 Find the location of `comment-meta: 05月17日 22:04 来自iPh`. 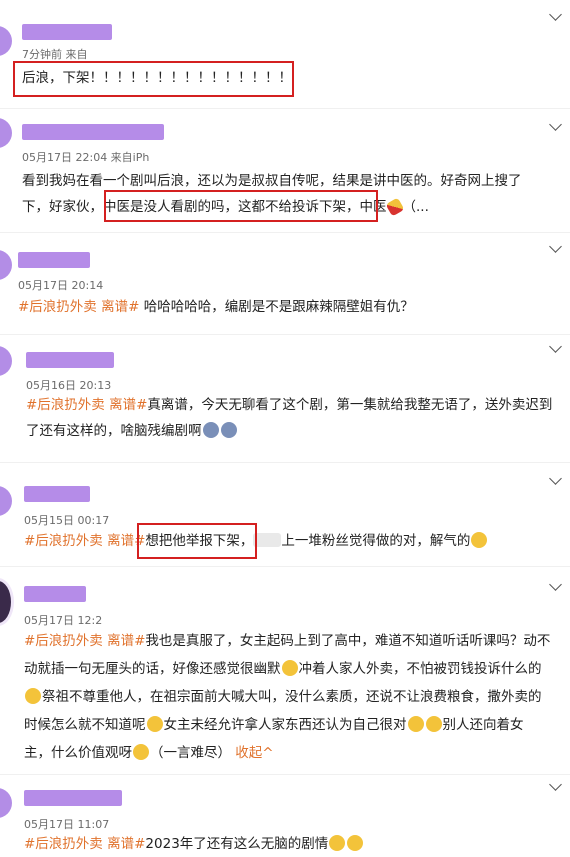

comment-meta: 05月17日 22:04 来自iPh is located at coordinates (86, 157).